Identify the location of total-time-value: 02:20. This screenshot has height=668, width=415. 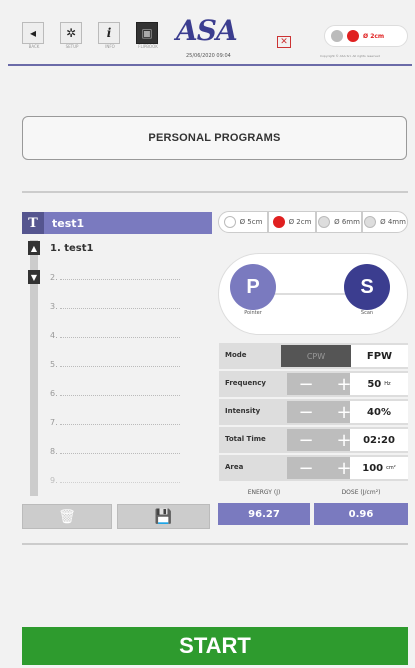
(379, 440).